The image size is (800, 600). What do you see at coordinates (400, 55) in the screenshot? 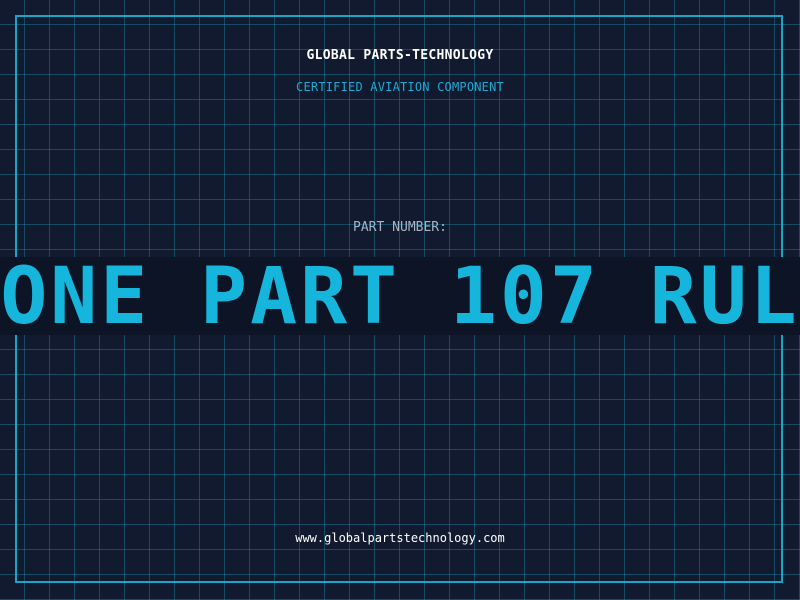
I see `company-name: GLOBAL PARTS-TECHNOLOGY` at bounding box center [400, 55].